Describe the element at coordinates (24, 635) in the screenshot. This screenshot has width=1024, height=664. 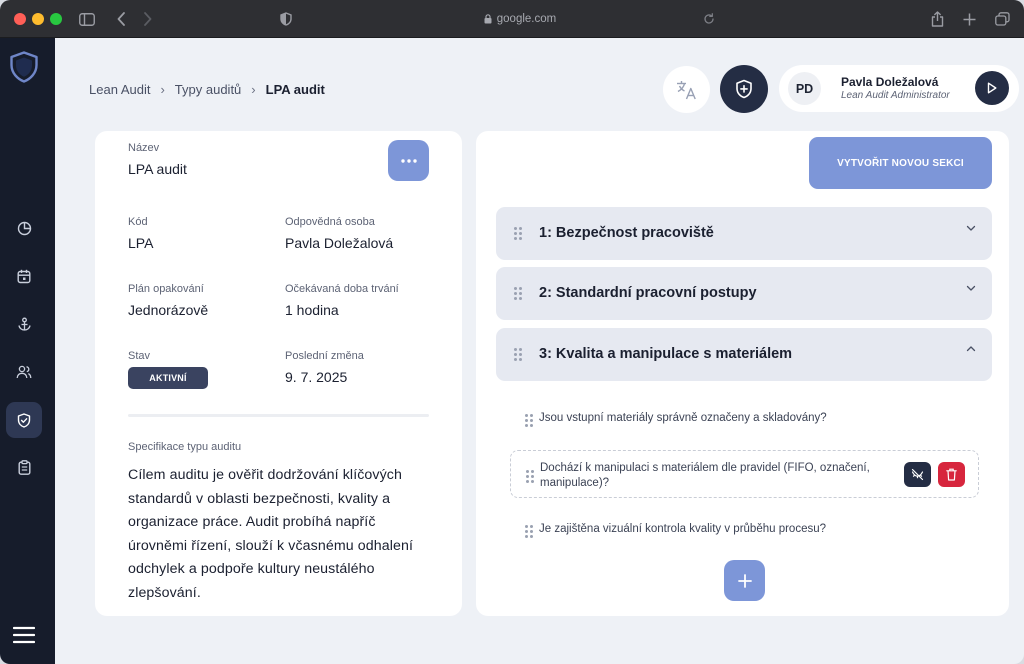
I see `hamburger-menu-icon` at that location.